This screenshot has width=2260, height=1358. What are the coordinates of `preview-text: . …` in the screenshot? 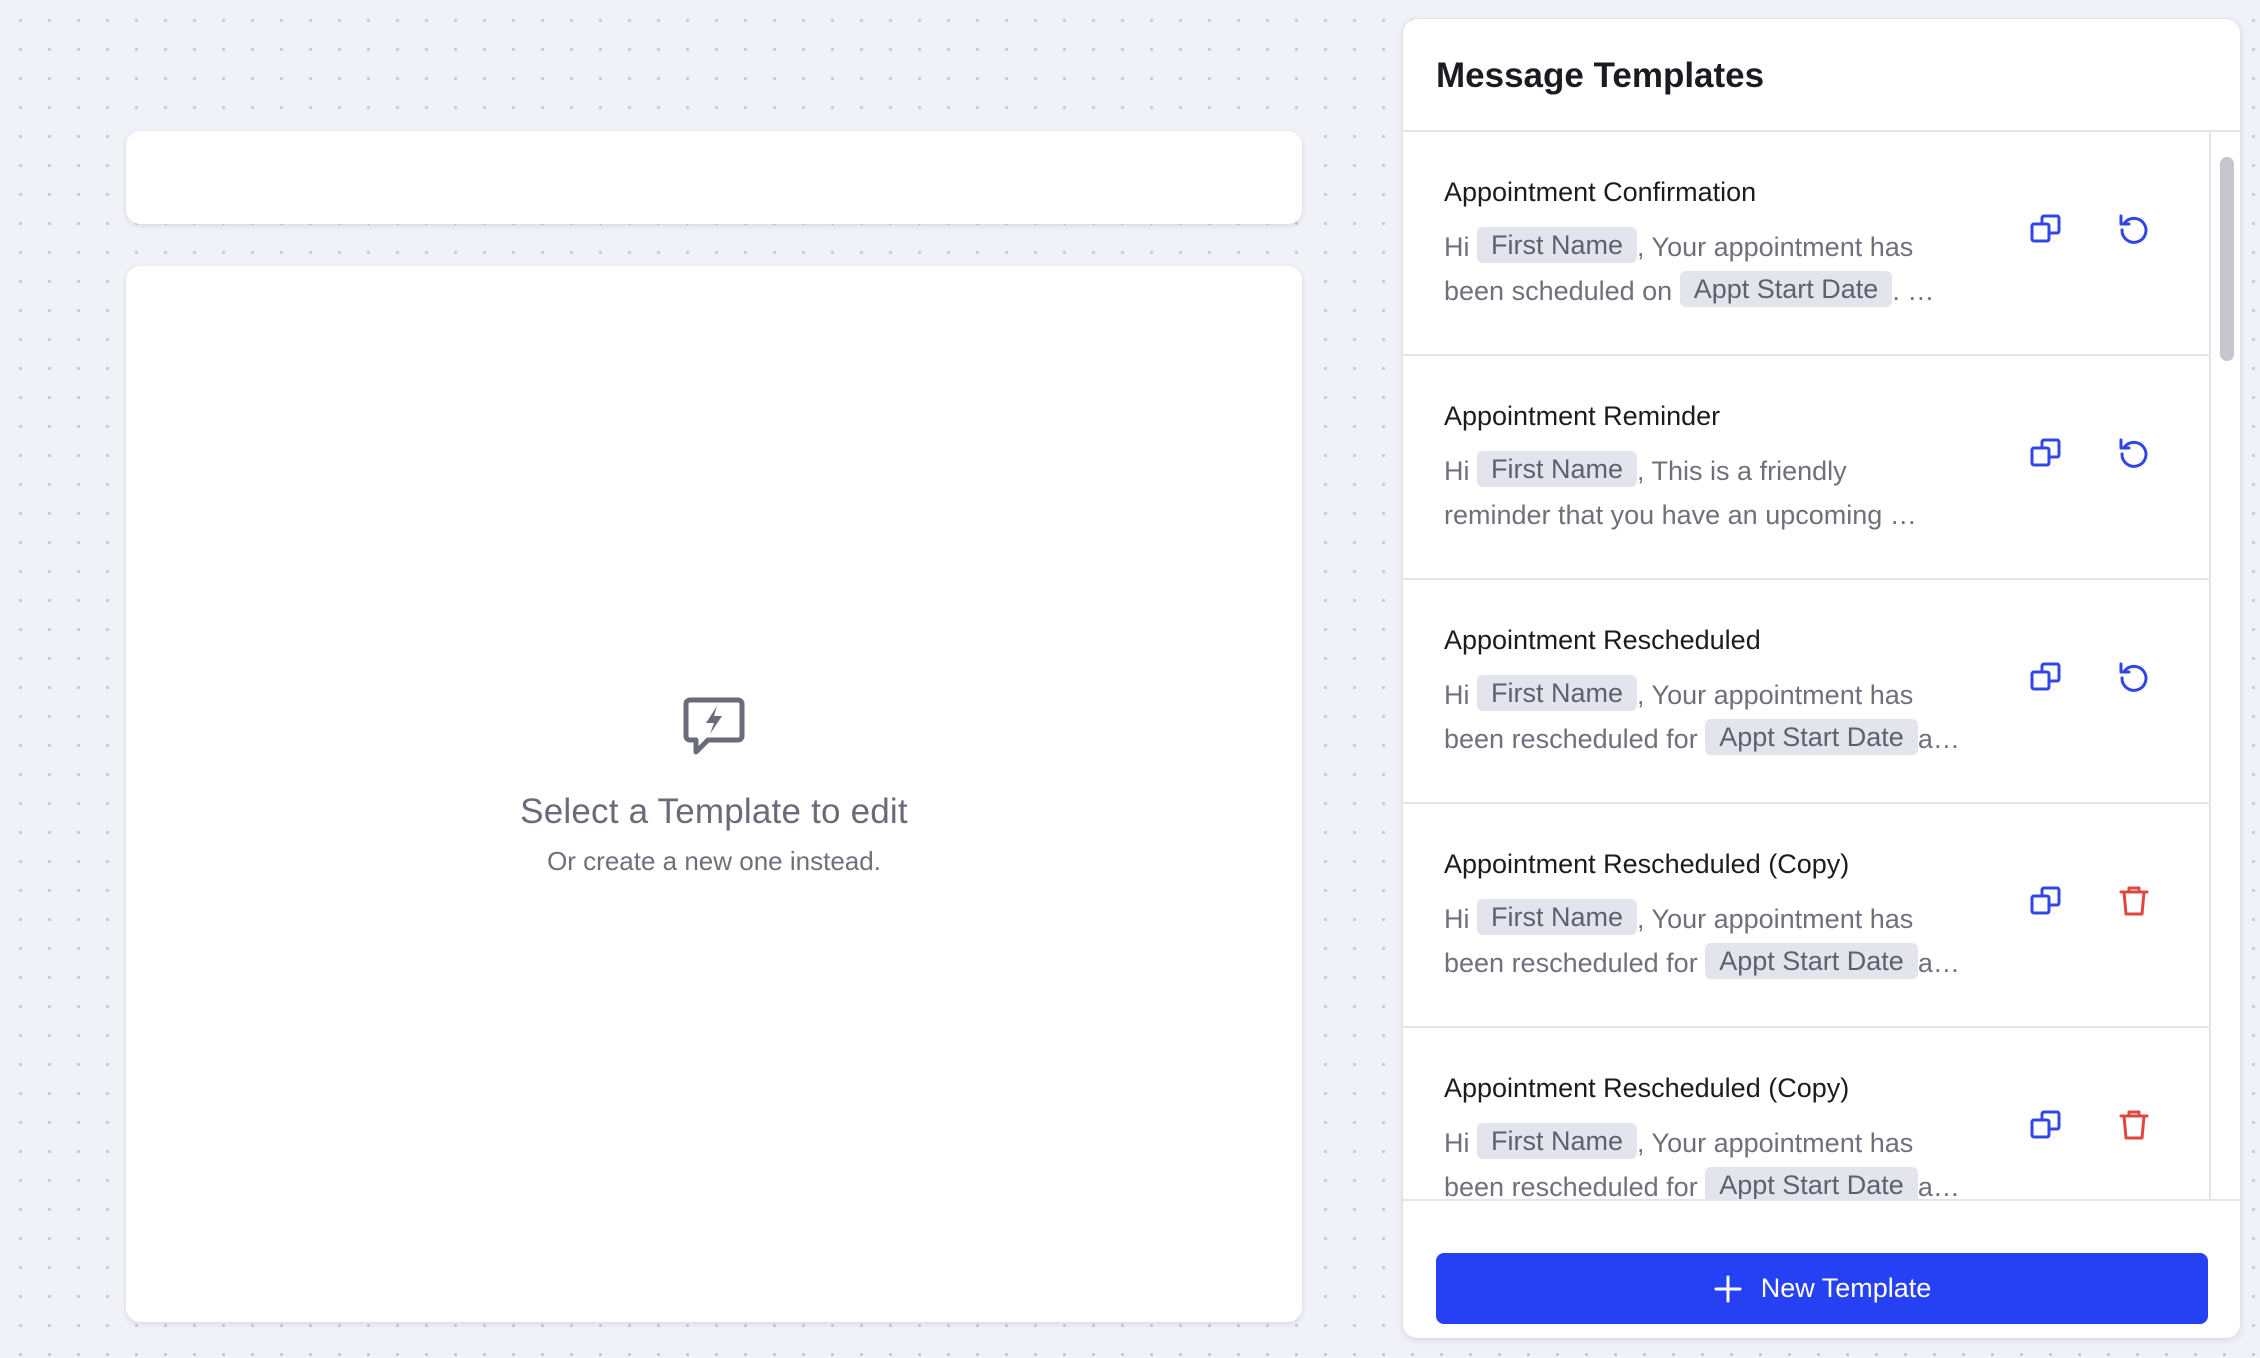 It's located at (1913, 291).